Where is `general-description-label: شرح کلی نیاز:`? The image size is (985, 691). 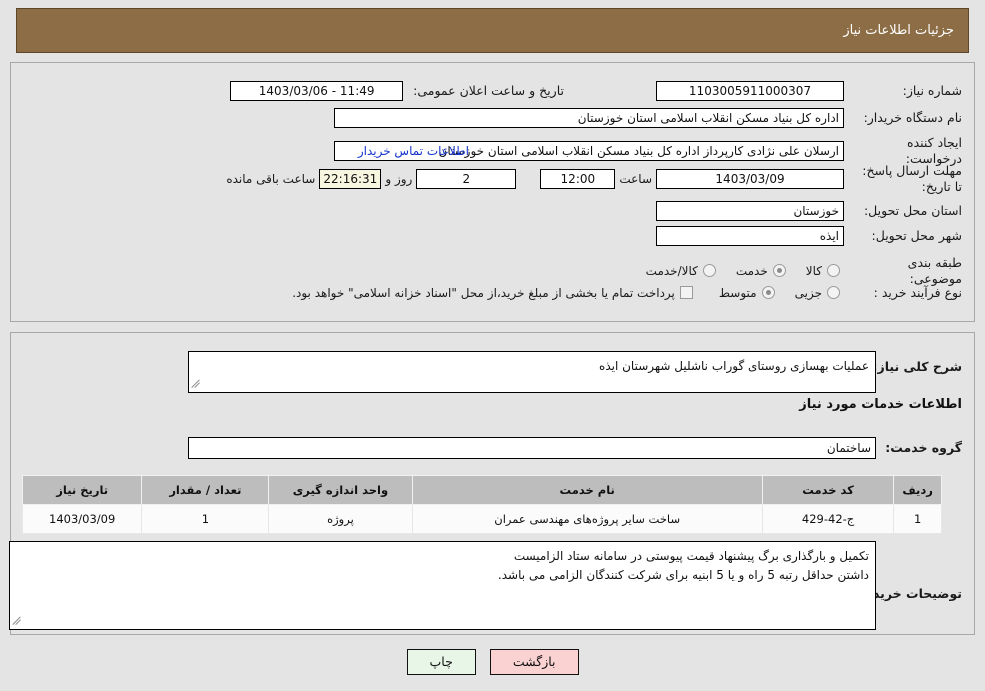 general-description-label: شرح کلی نیاز: is located at coordinates (917, 366).